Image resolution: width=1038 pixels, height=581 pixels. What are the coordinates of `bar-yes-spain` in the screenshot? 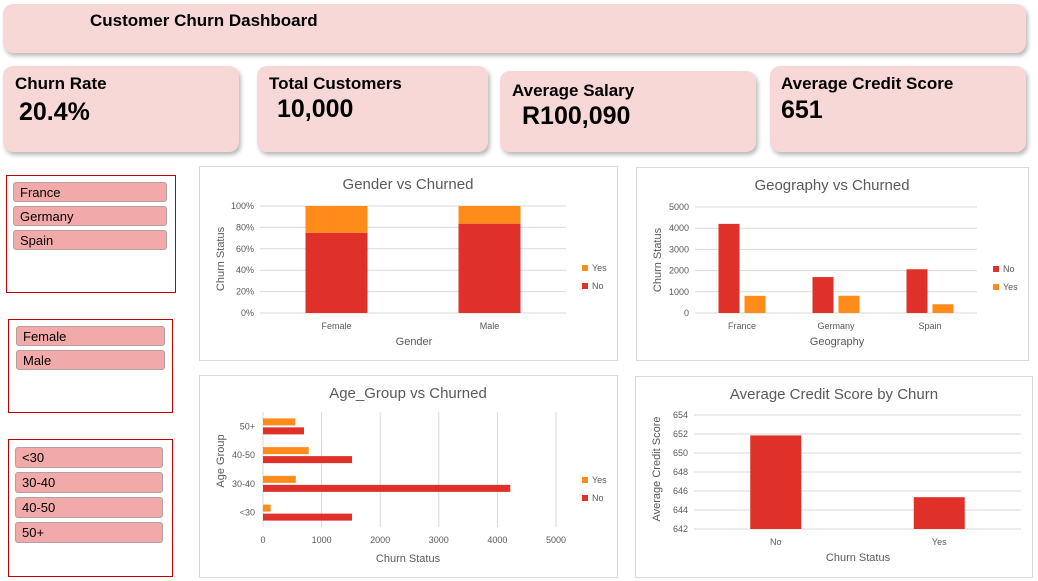 It's located at (943, 308).